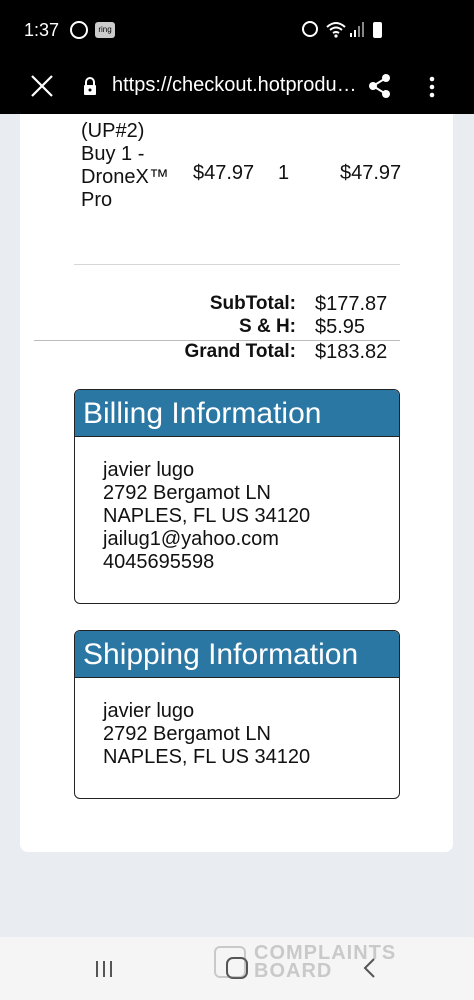  I want to click on item-name-line: Buy 1 -, so click(113, 154).